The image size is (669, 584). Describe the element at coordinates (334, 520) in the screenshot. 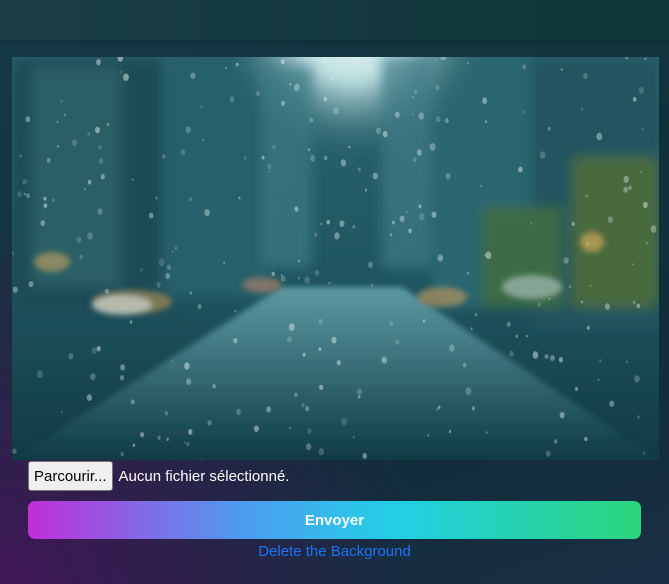

I see `submit-button: Envoyer` at that location.